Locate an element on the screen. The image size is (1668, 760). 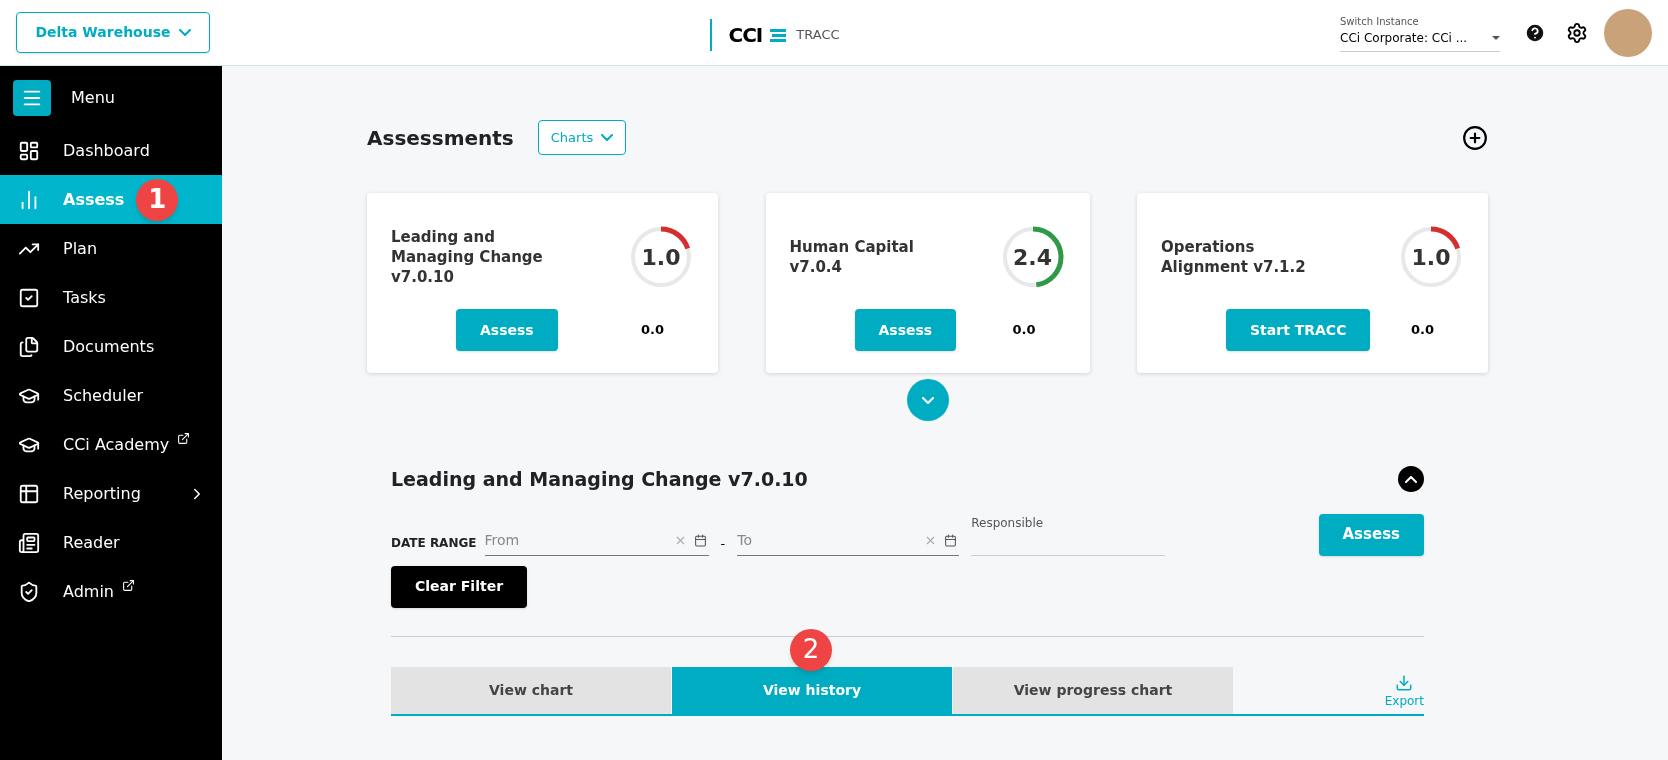
logo: CCI TRACC is located at coordinates (775, 34).